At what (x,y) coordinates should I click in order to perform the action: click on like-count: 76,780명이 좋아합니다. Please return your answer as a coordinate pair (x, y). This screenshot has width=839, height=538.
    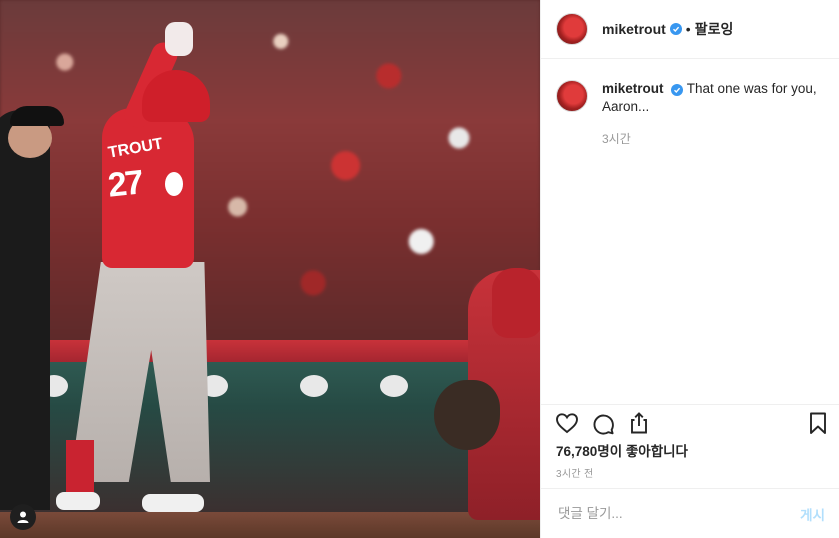
    Looking at the image, I should click on (622, 450).